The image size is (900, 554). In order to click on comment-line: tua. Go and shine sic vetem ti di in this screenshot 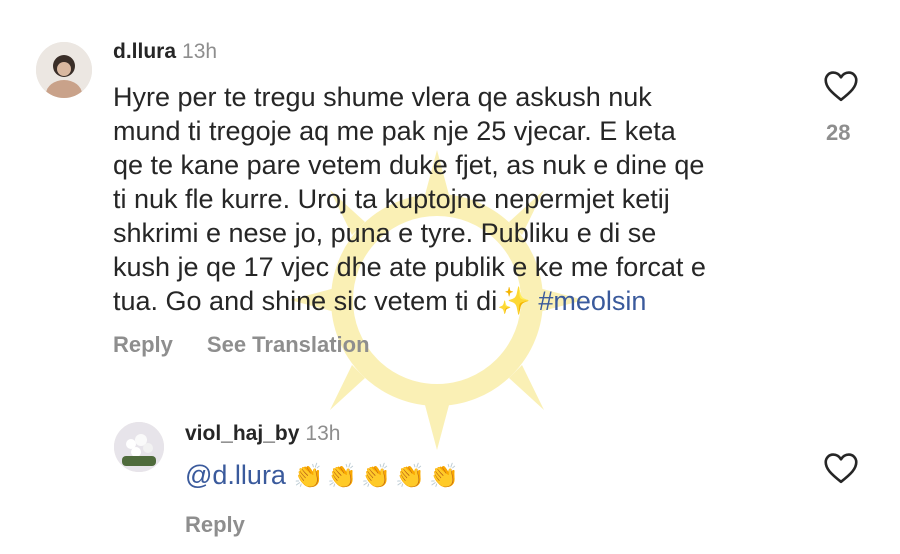, I will do `click(305, 301)`.